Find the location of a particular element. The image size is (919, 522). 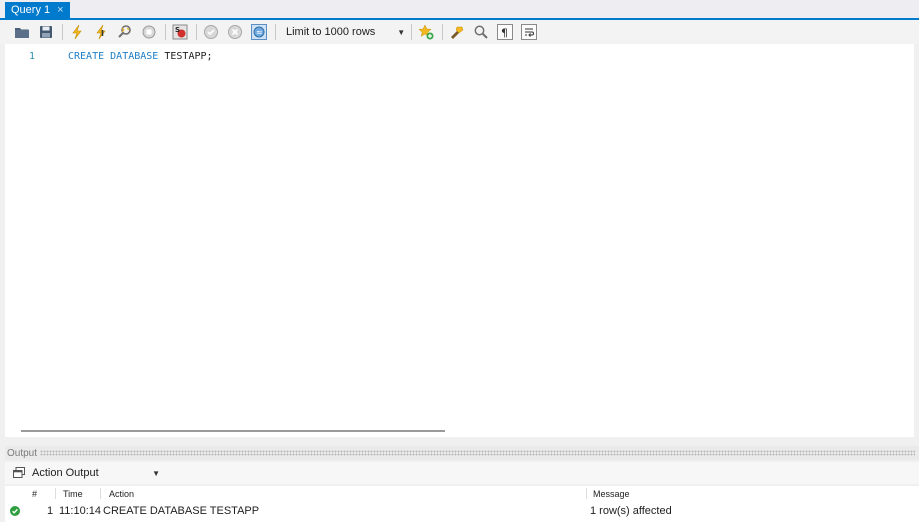

tab-query-1: Query 1 × is located at coordinates (37, 10).